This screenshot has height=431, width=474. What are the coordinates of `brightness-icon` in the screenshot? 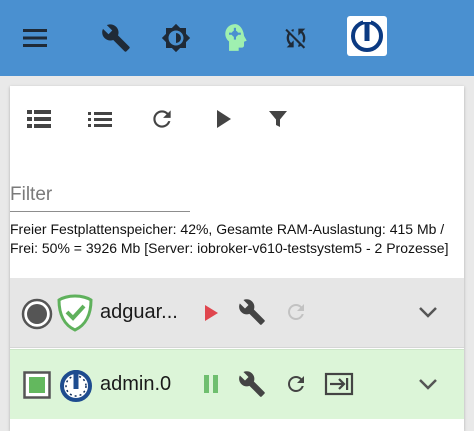 It's located at (176, 38).